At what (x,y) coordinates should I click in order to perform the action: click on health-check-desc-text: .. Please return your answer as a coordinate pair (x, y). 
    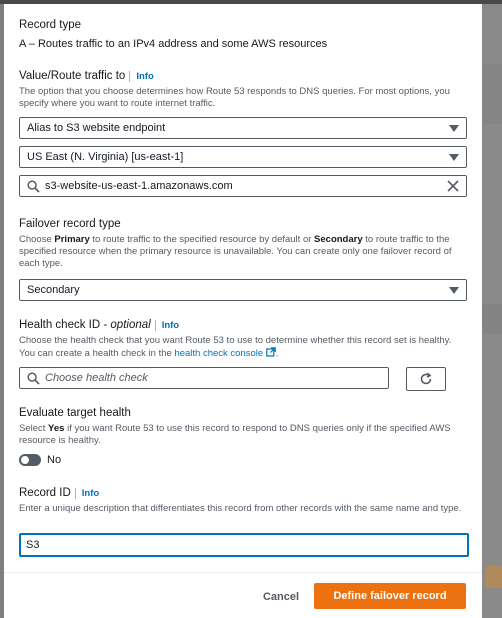
    Looking at the image, I should click on (277, 353).